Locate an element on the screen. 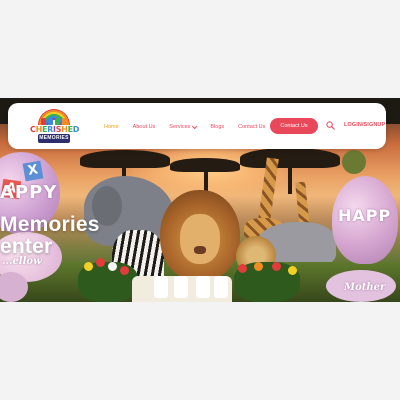  balloon-right-small-text: Mother is located at coordinates (365, 287).